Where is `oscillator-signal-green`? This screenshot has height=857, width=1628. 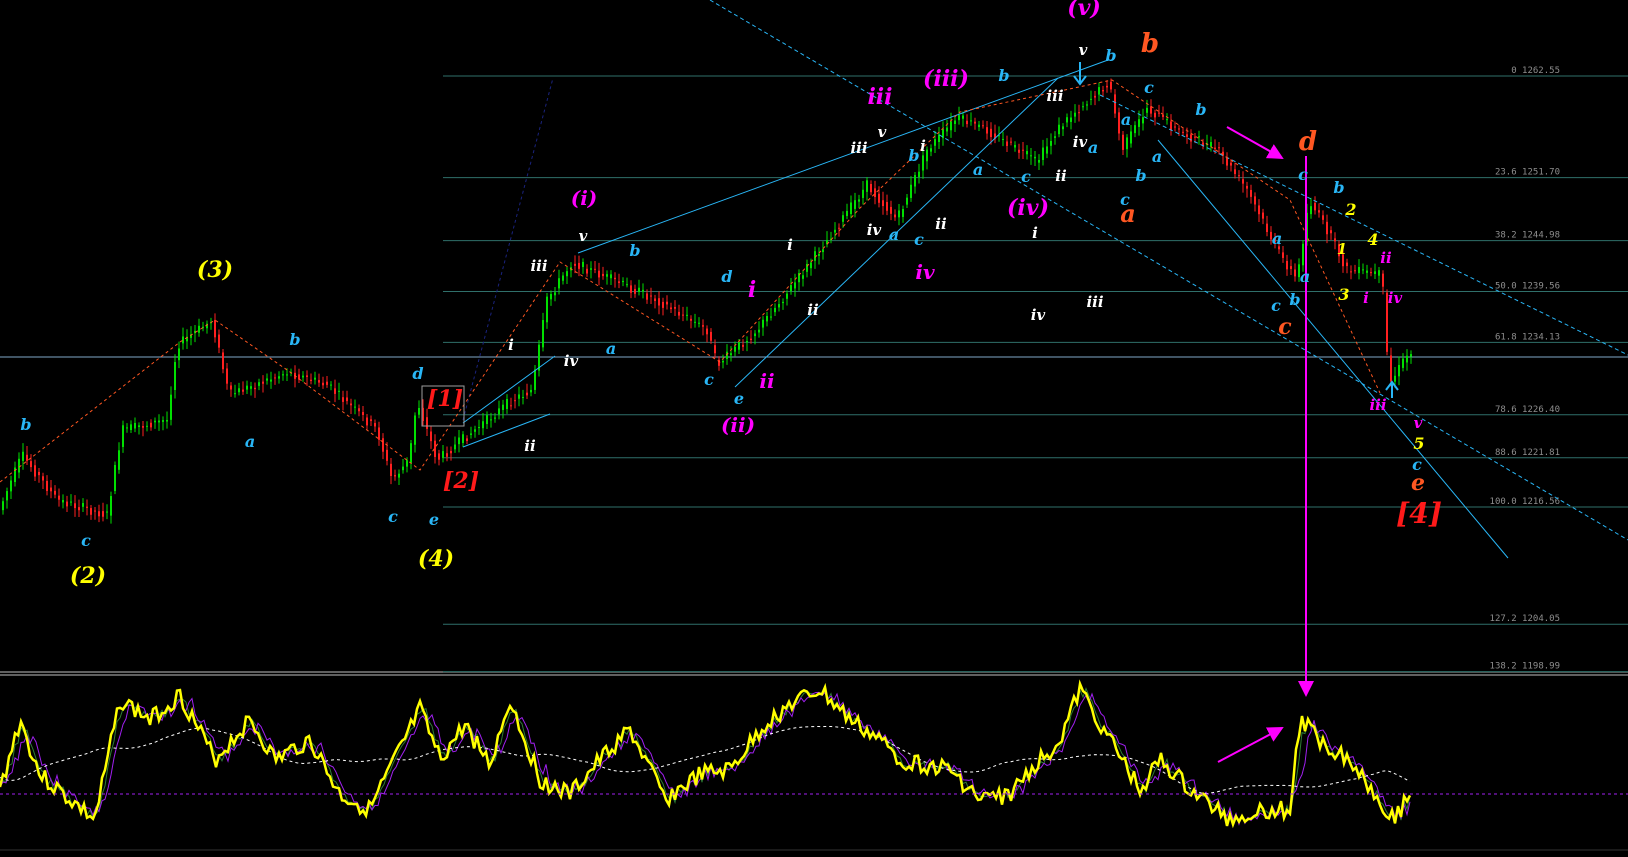
oscillator-signal-green is located at coordinates (705, 757).